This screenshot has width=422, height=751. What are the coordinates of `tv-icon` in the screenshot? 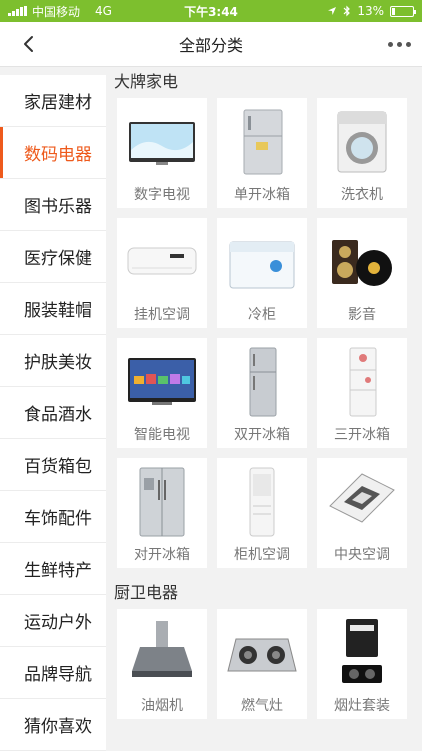 It's located at (162, 142).